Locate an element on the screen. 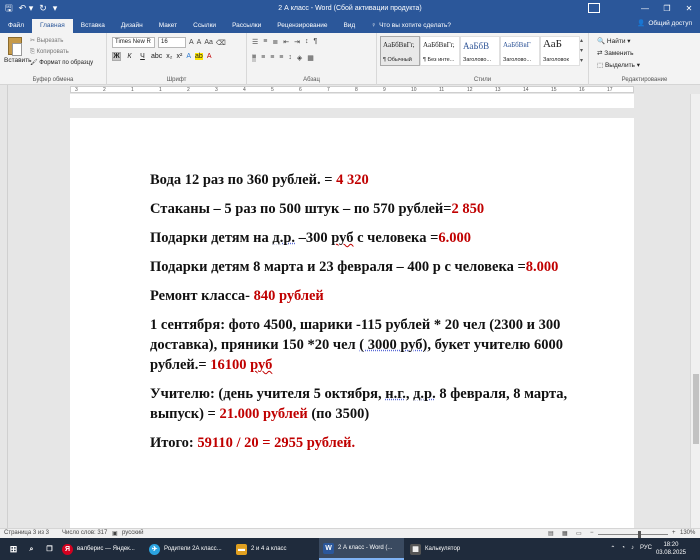  vertical-scrollbar is located at coordinates (695, 311).